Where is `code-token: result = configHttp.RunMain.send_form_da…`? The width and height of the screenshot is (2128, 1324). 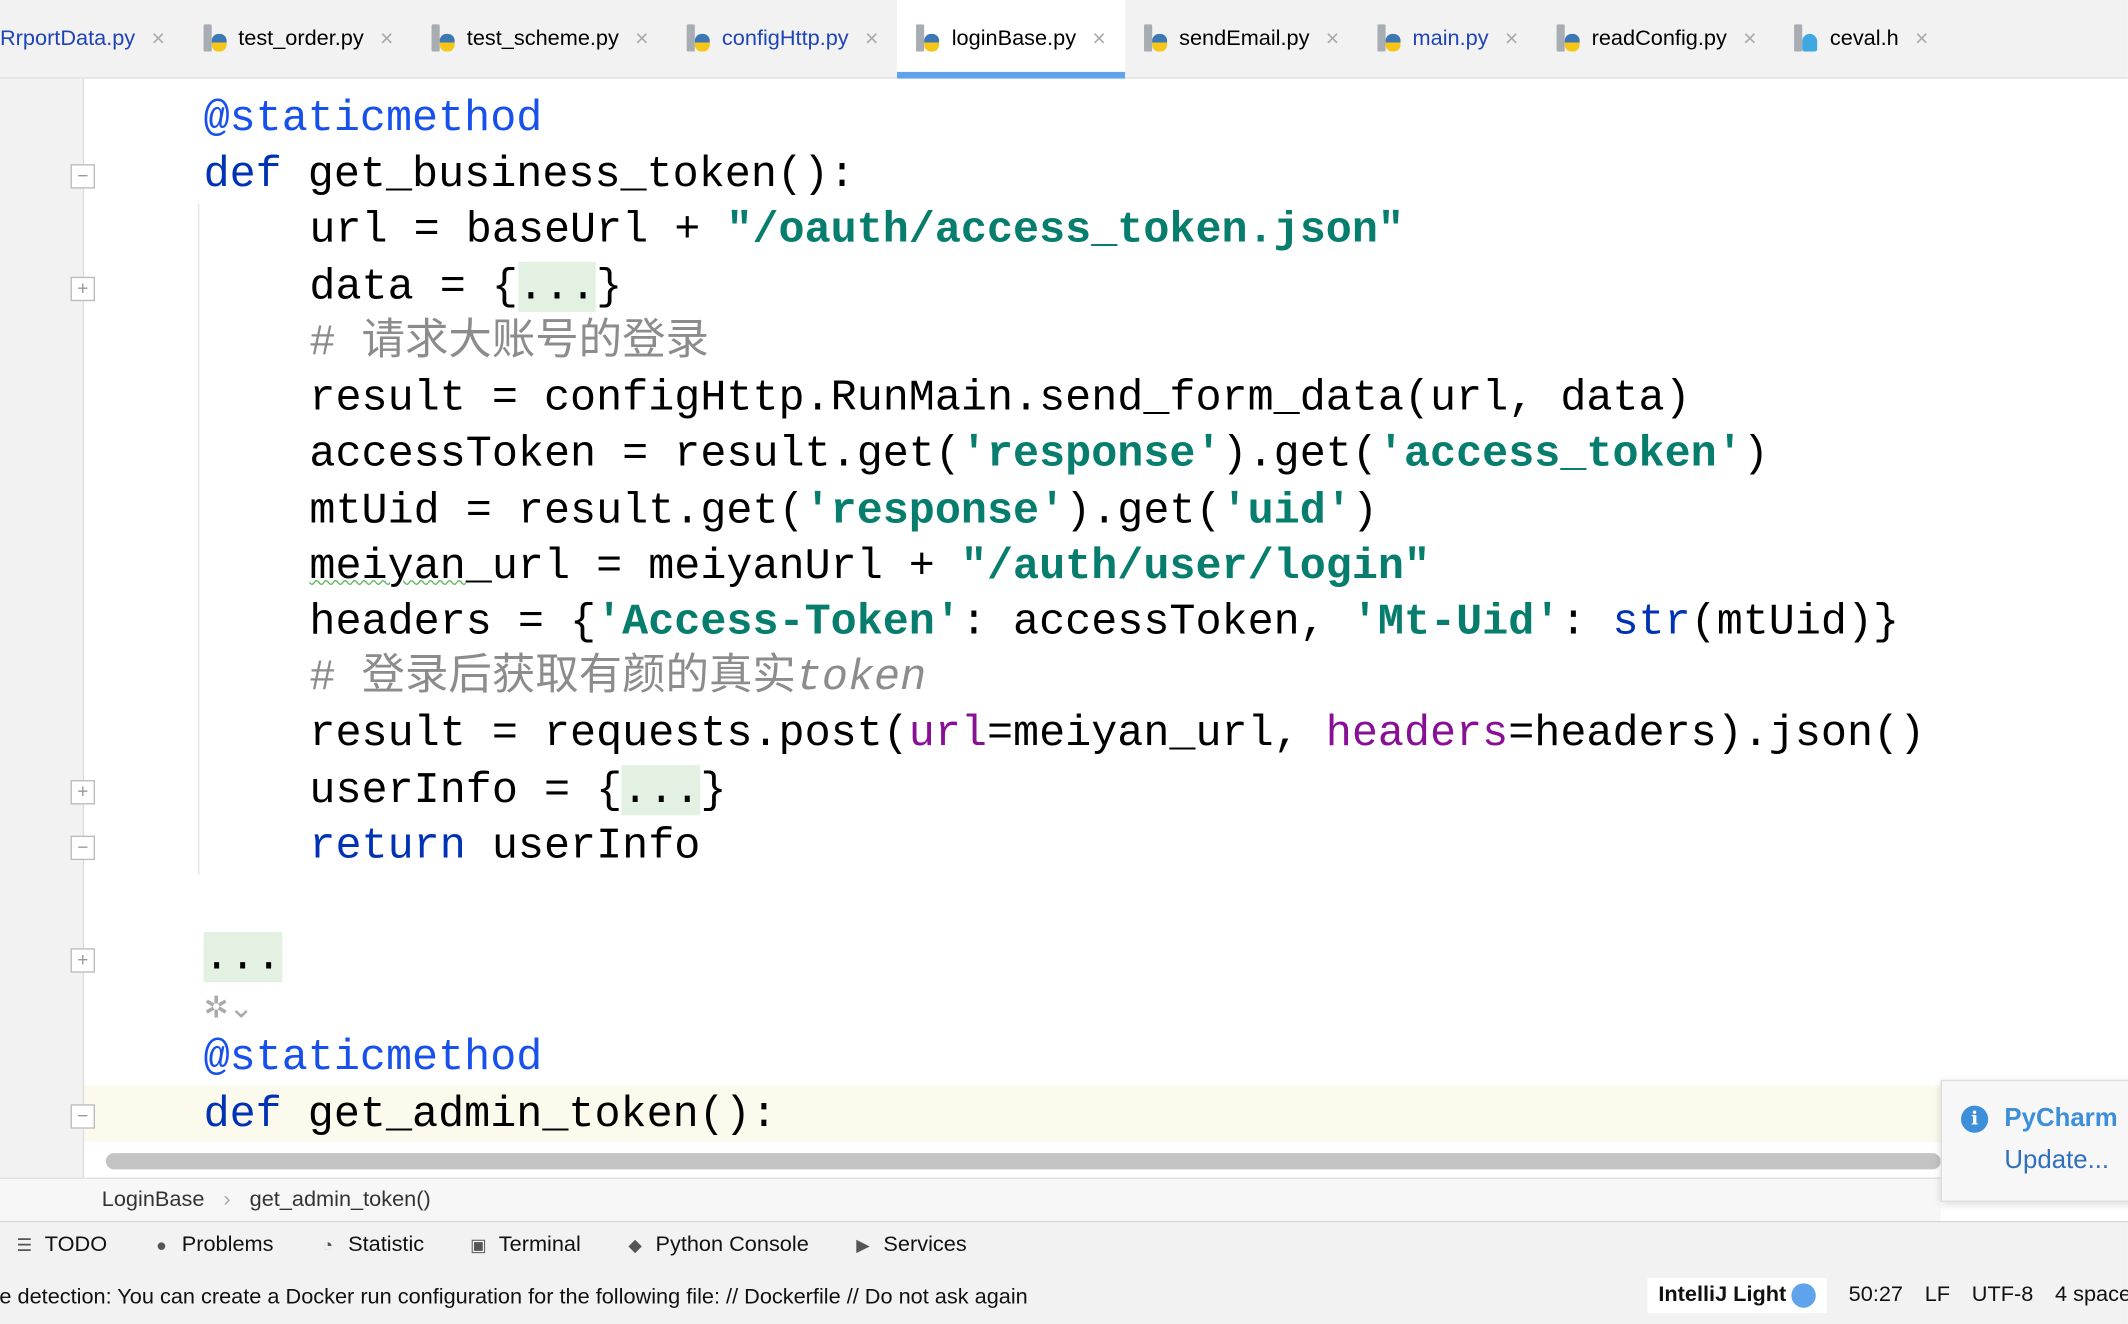 code-token: result = configHttp.RunMain.send_form_da… is located at coordinates (1000, 398).